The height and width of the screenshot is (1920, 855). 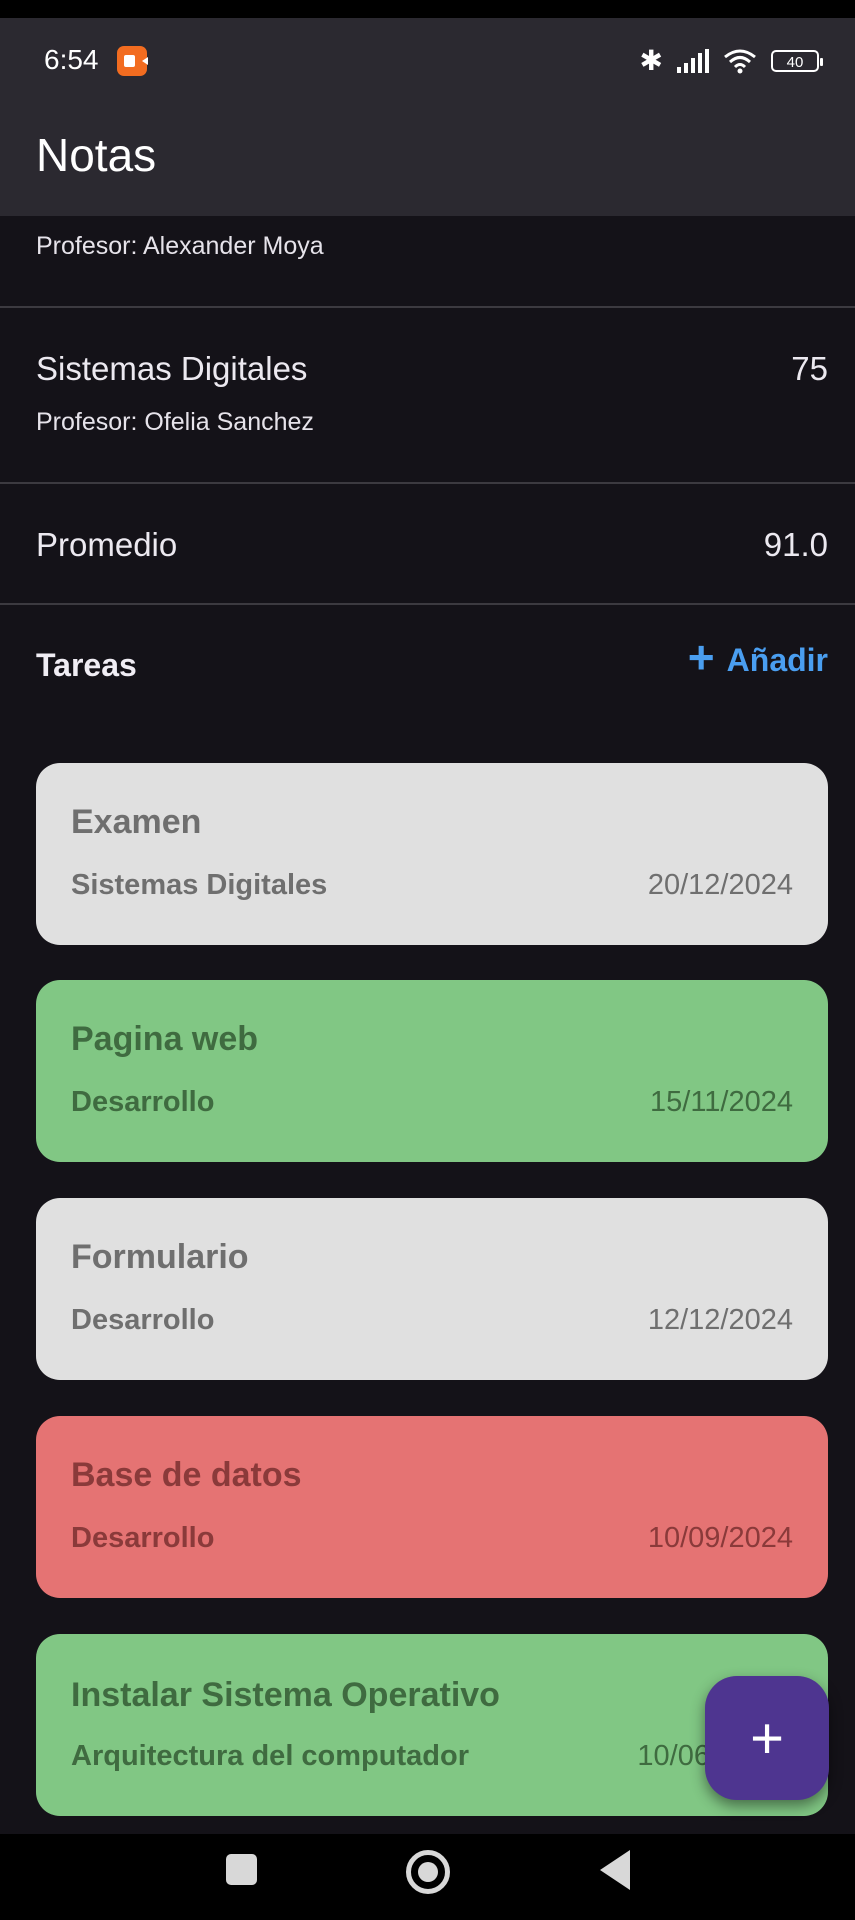 I want to click on task-title: Formulario, so click(x=160, y=1257).